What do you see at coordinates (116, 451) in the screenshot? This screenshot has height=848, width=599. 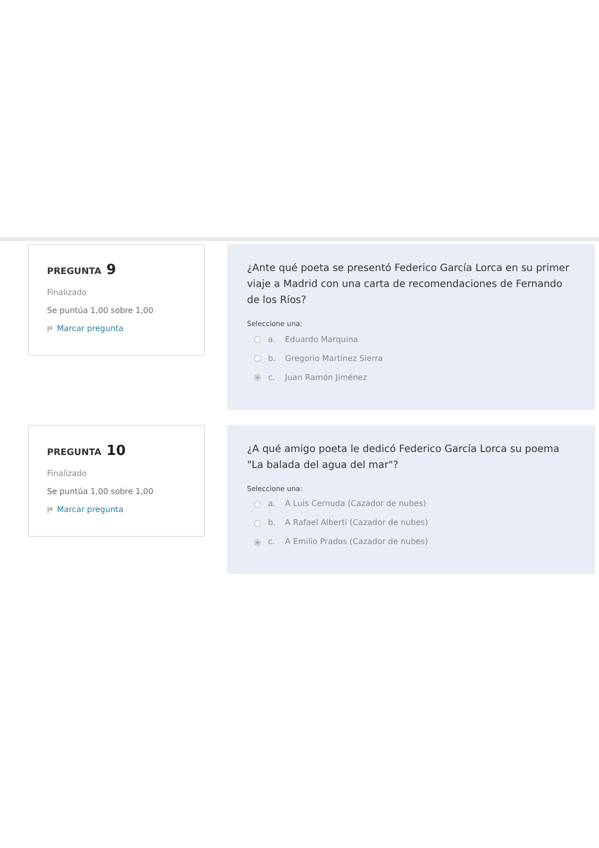 I see `question-number: 10` at bounding box center [116, 451].